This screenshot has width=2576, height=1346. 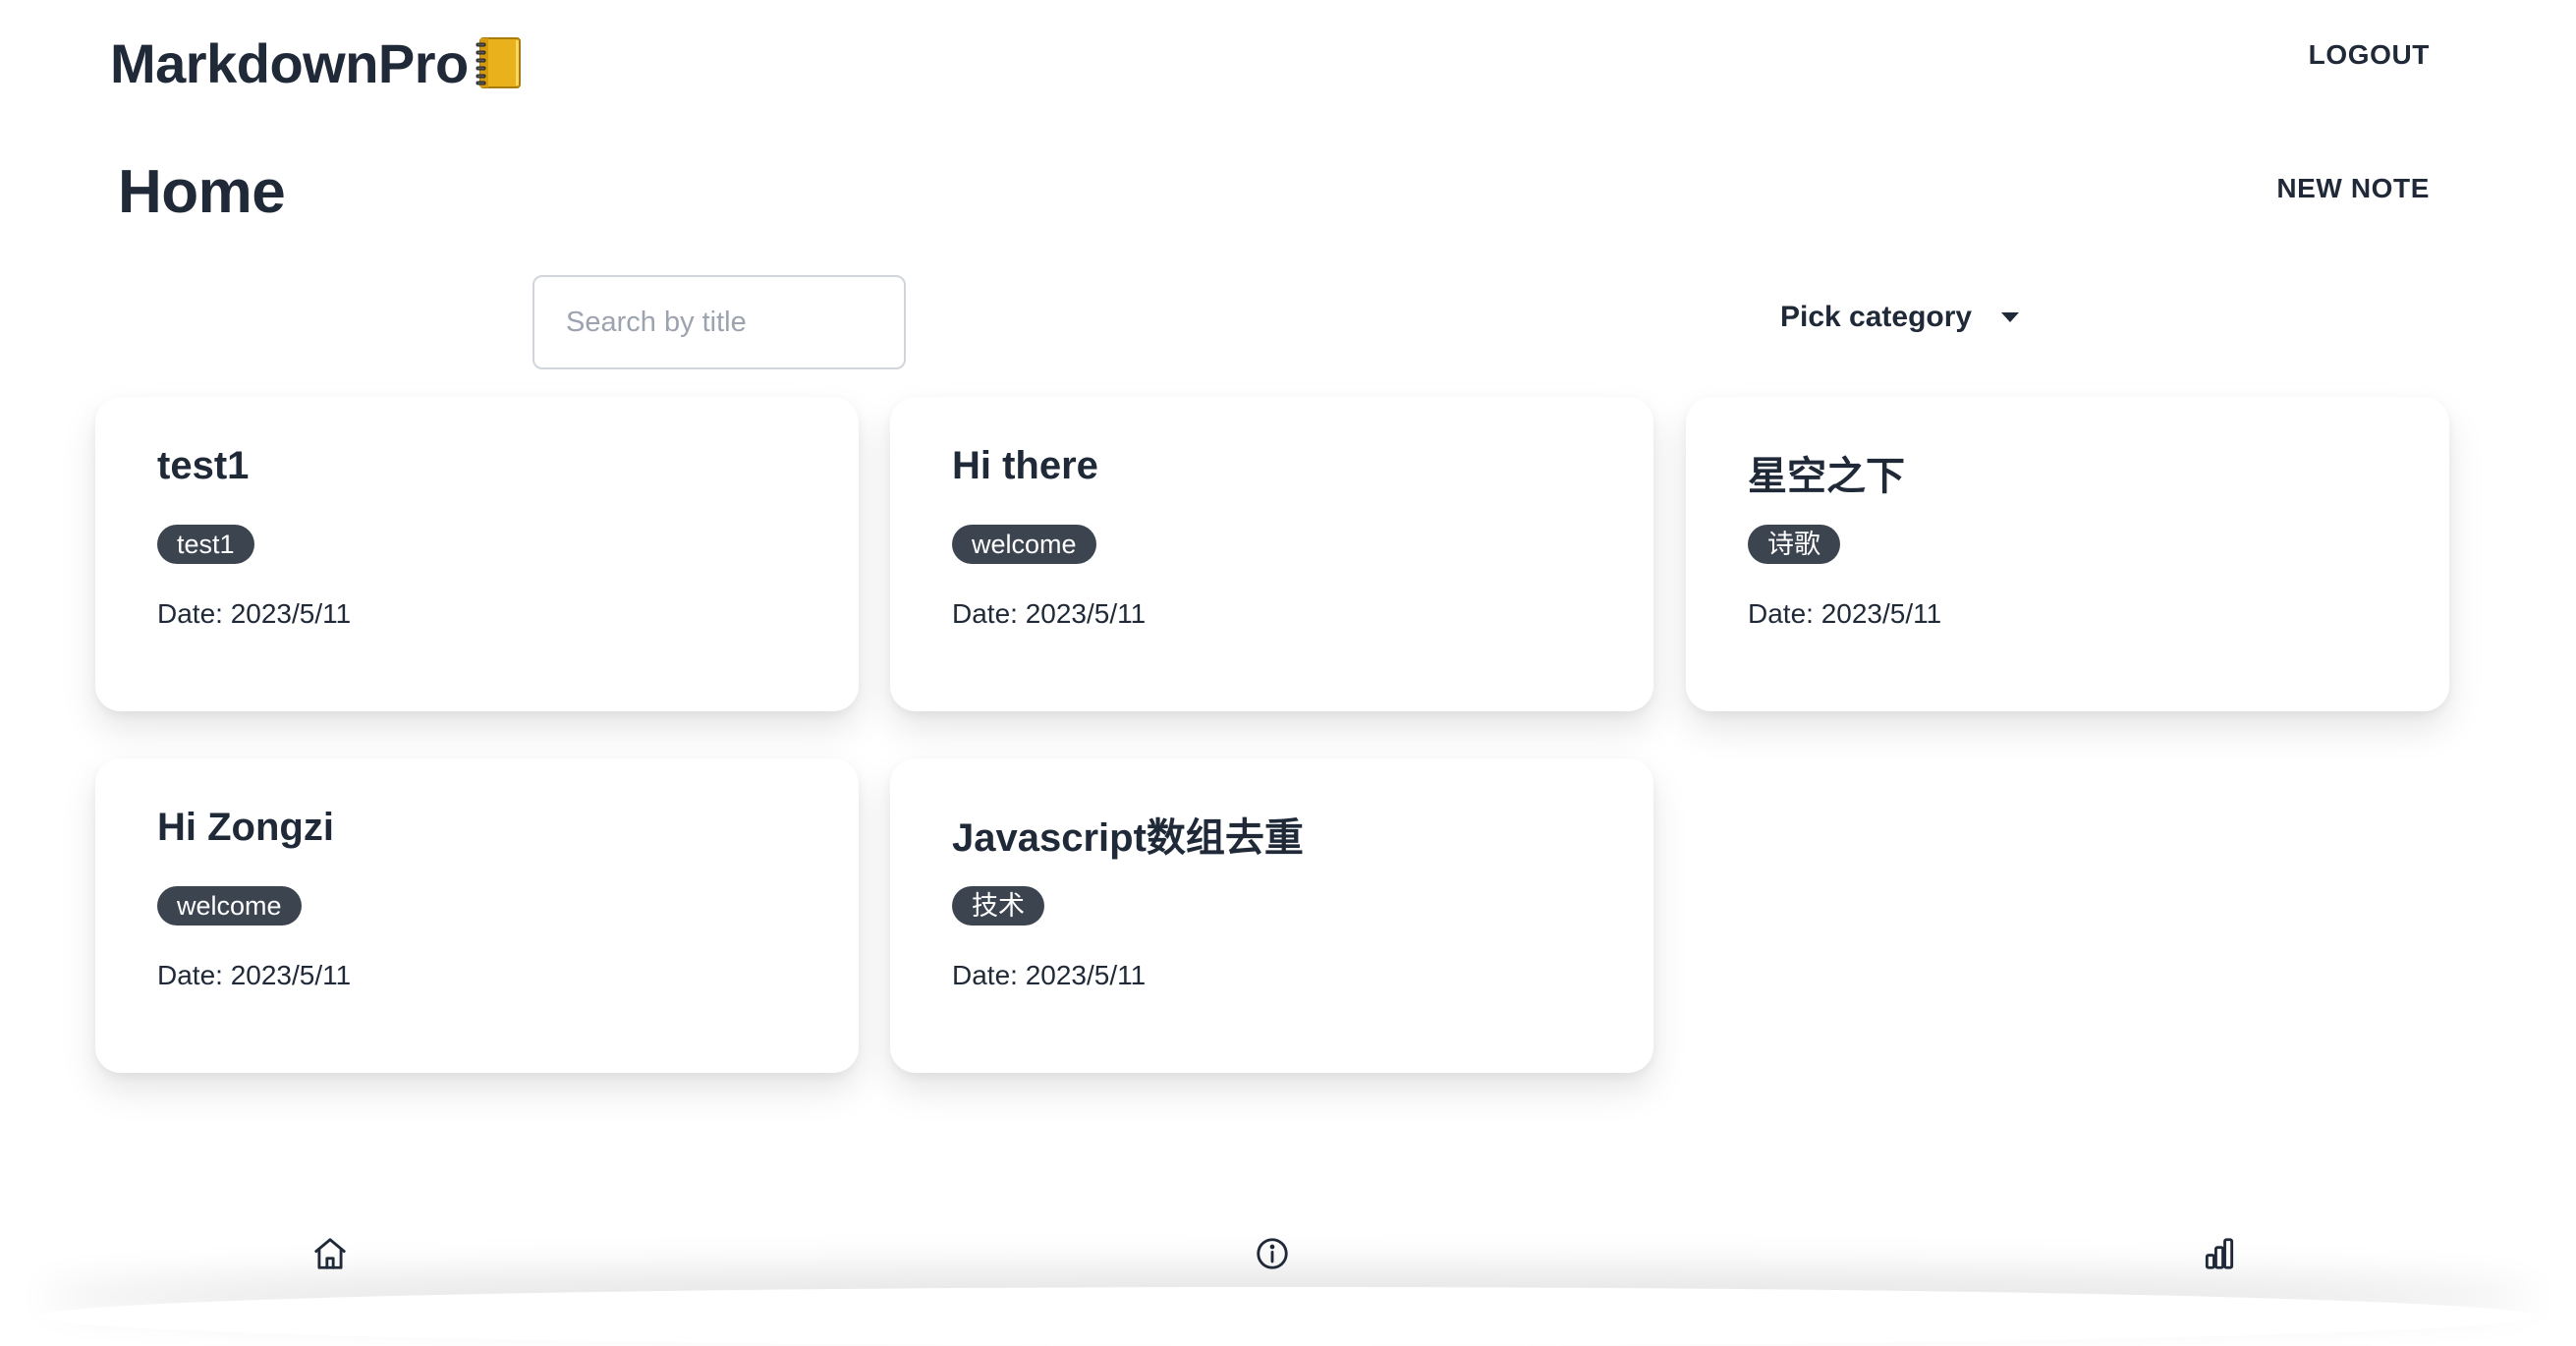 I want to click on note-title: Hi Zongzi, so click(x=245, y=827).